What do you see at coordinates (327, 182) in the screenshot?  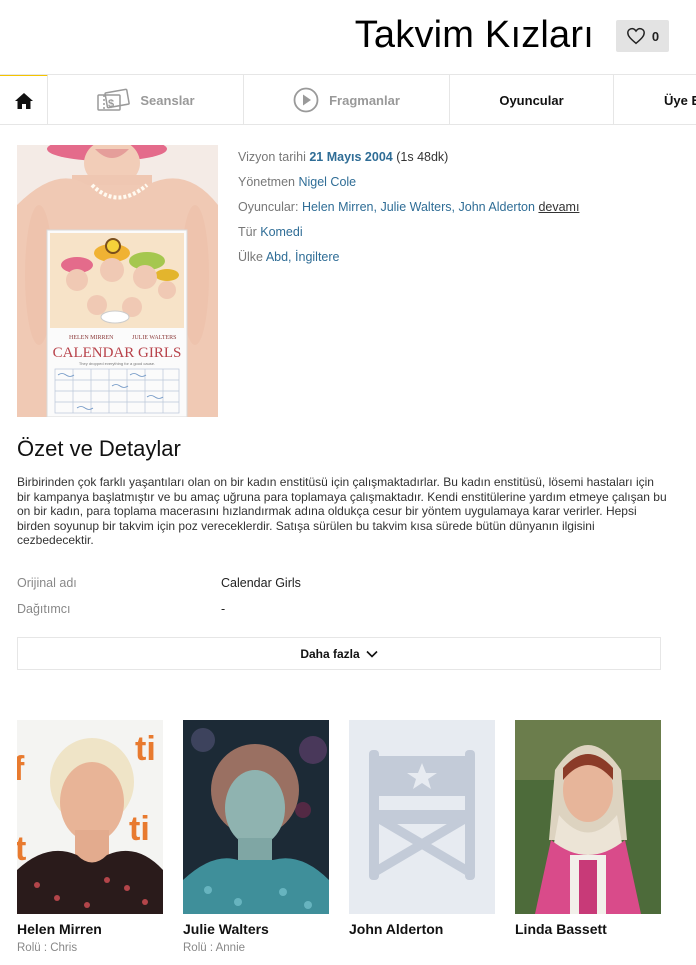 I see `director-link: Nigel Cole` at bounding box center [327, 182].